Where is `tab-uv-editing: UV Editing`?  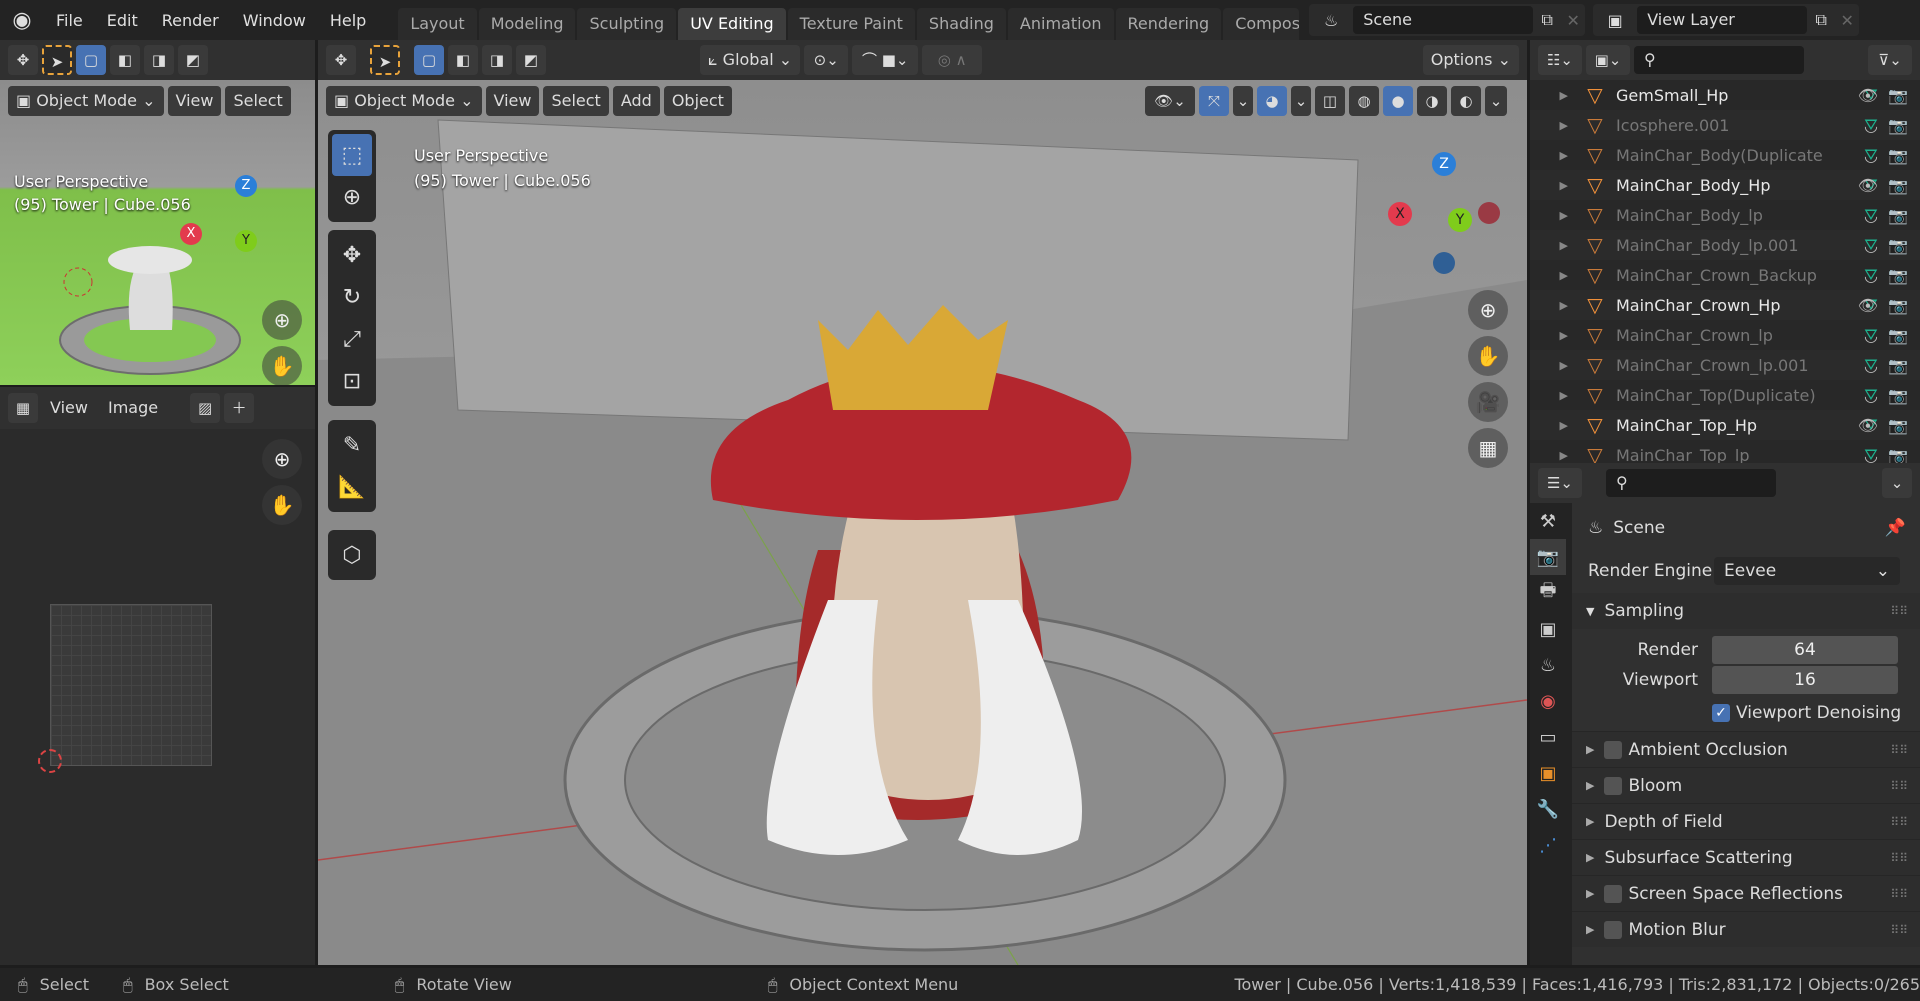
tab-uv-editing: UV Editing is located at coordinates (732, 24).